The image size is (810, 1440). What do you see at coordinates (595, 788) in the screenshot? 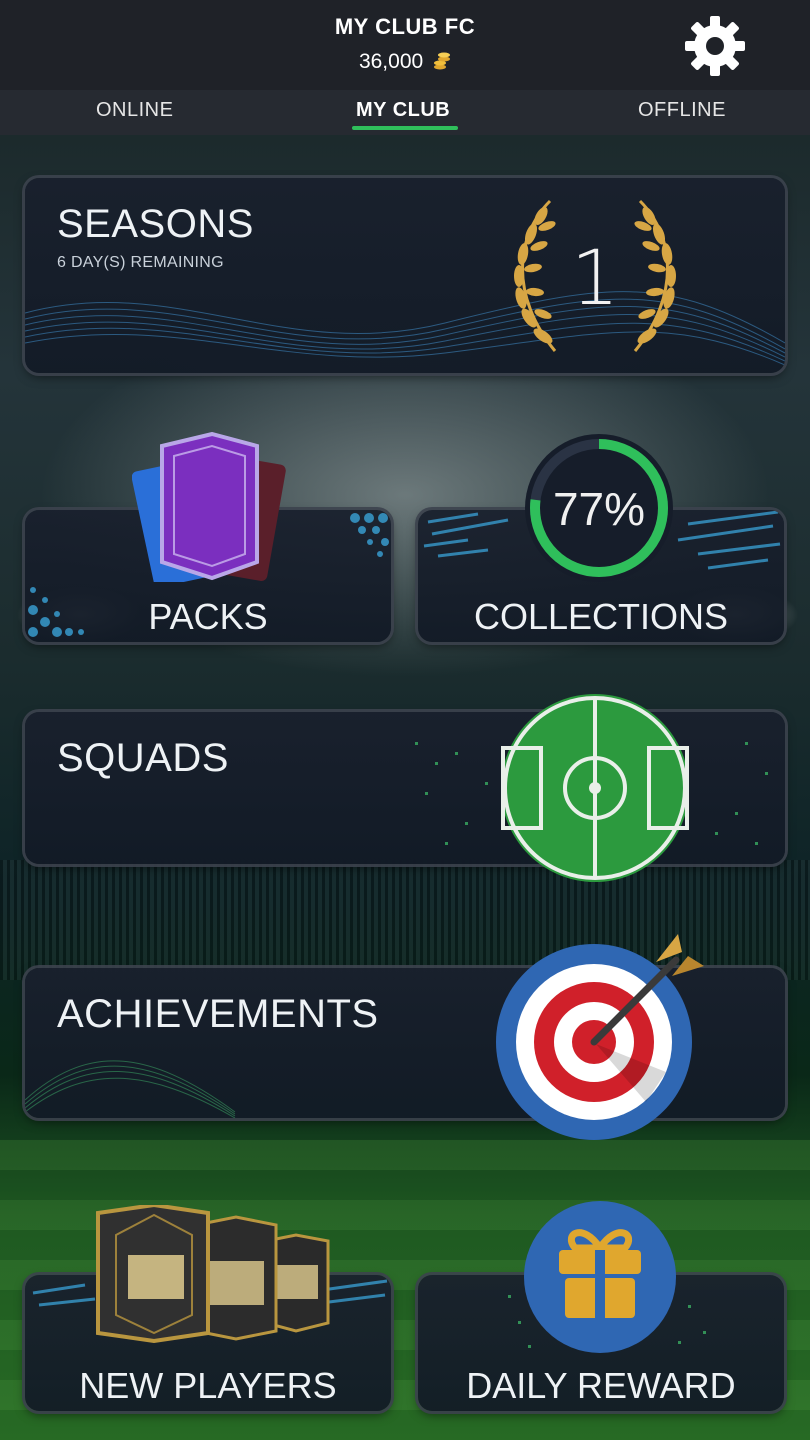
I see `football-pitch-icon` at bounding box center [595, 788].